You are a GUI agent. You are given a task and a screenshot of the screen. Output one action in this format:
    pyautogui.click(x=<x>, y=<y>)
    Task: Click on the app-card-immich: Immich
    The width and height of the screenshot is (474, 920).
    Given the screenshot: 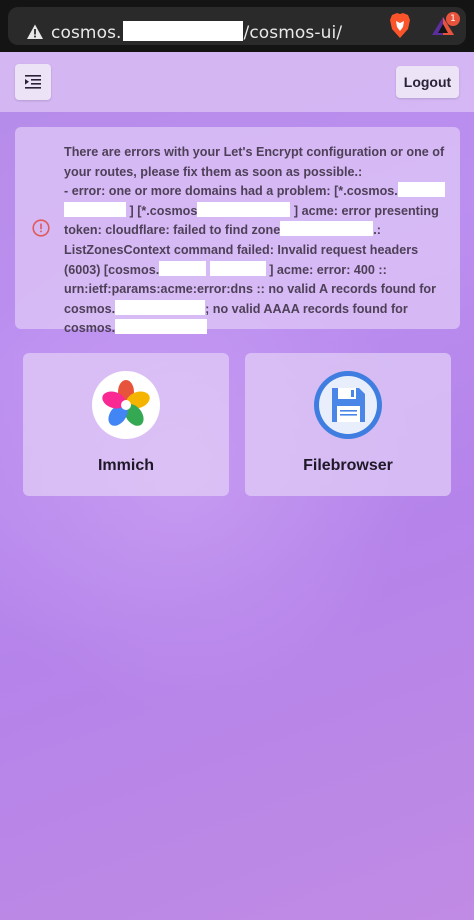 What is the action you would take?
    pyautogui.click(x=126, y=424)
    